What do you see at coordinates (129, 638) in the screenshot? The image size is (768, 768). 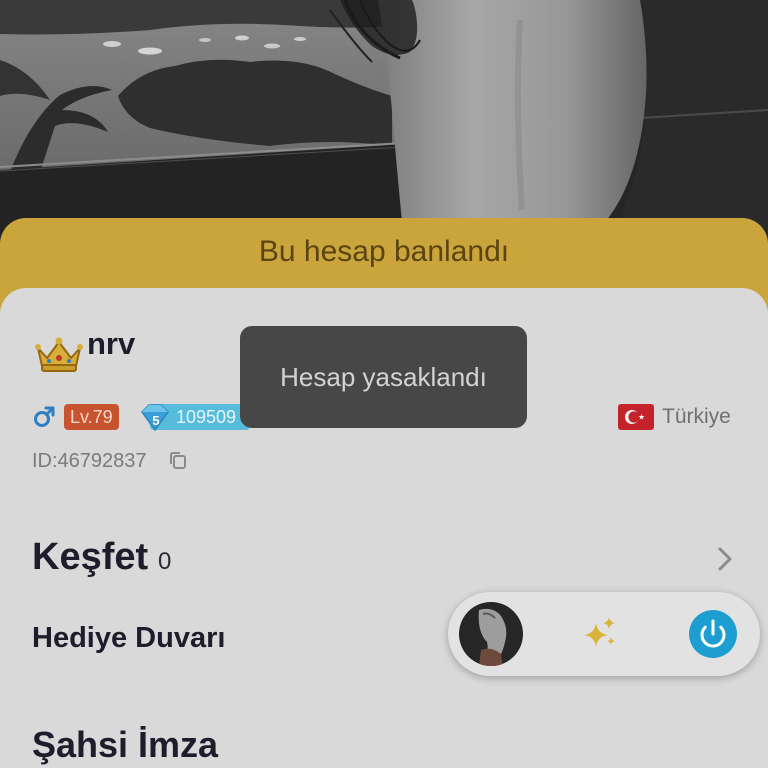 I see `gift-wall-title: Hediye Duvarı` at bounding box center [129, 638].